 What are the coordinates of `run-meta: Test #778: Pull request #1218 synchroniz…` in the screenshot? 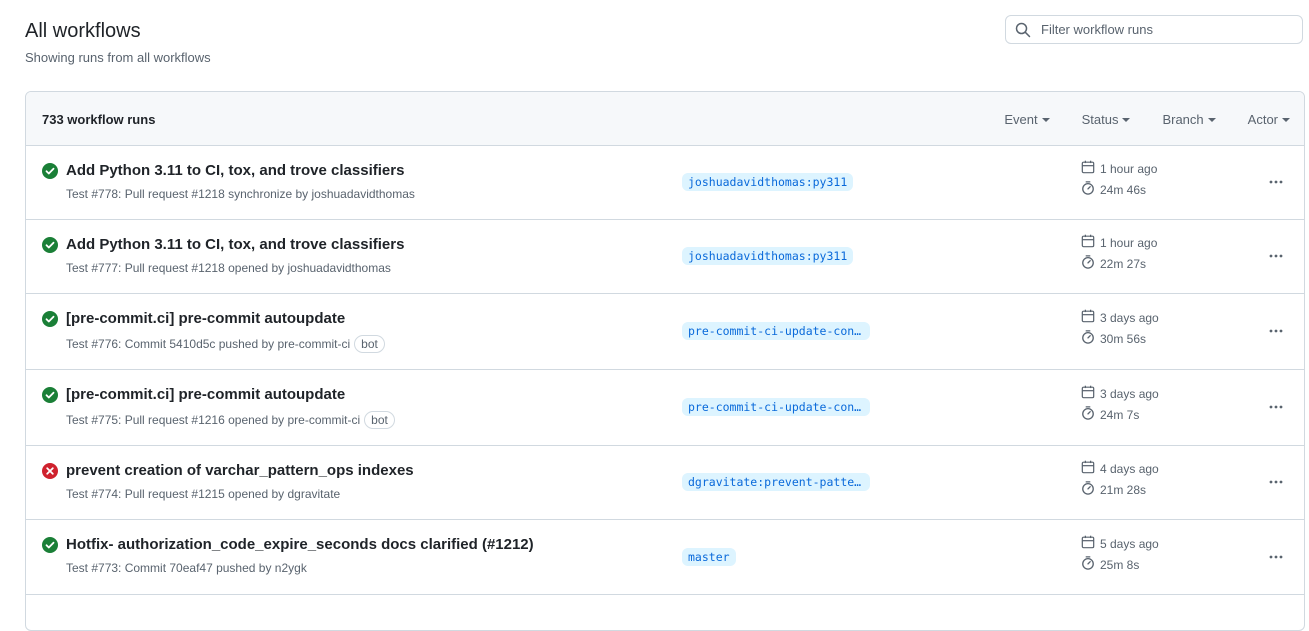 It's located at (240, 194).